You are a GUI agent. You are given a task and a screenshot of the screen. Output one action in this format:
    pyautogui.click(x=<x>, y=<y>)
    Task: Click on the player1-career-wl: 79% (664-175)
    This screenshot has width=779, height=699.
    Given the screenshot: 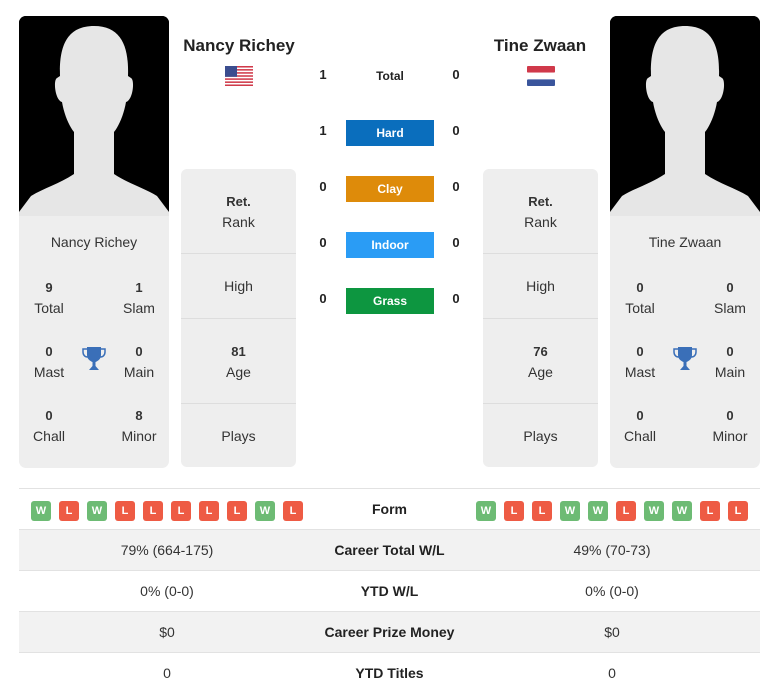 What is the action you would take?
    pyautogui.click(x=167, y=550)
    